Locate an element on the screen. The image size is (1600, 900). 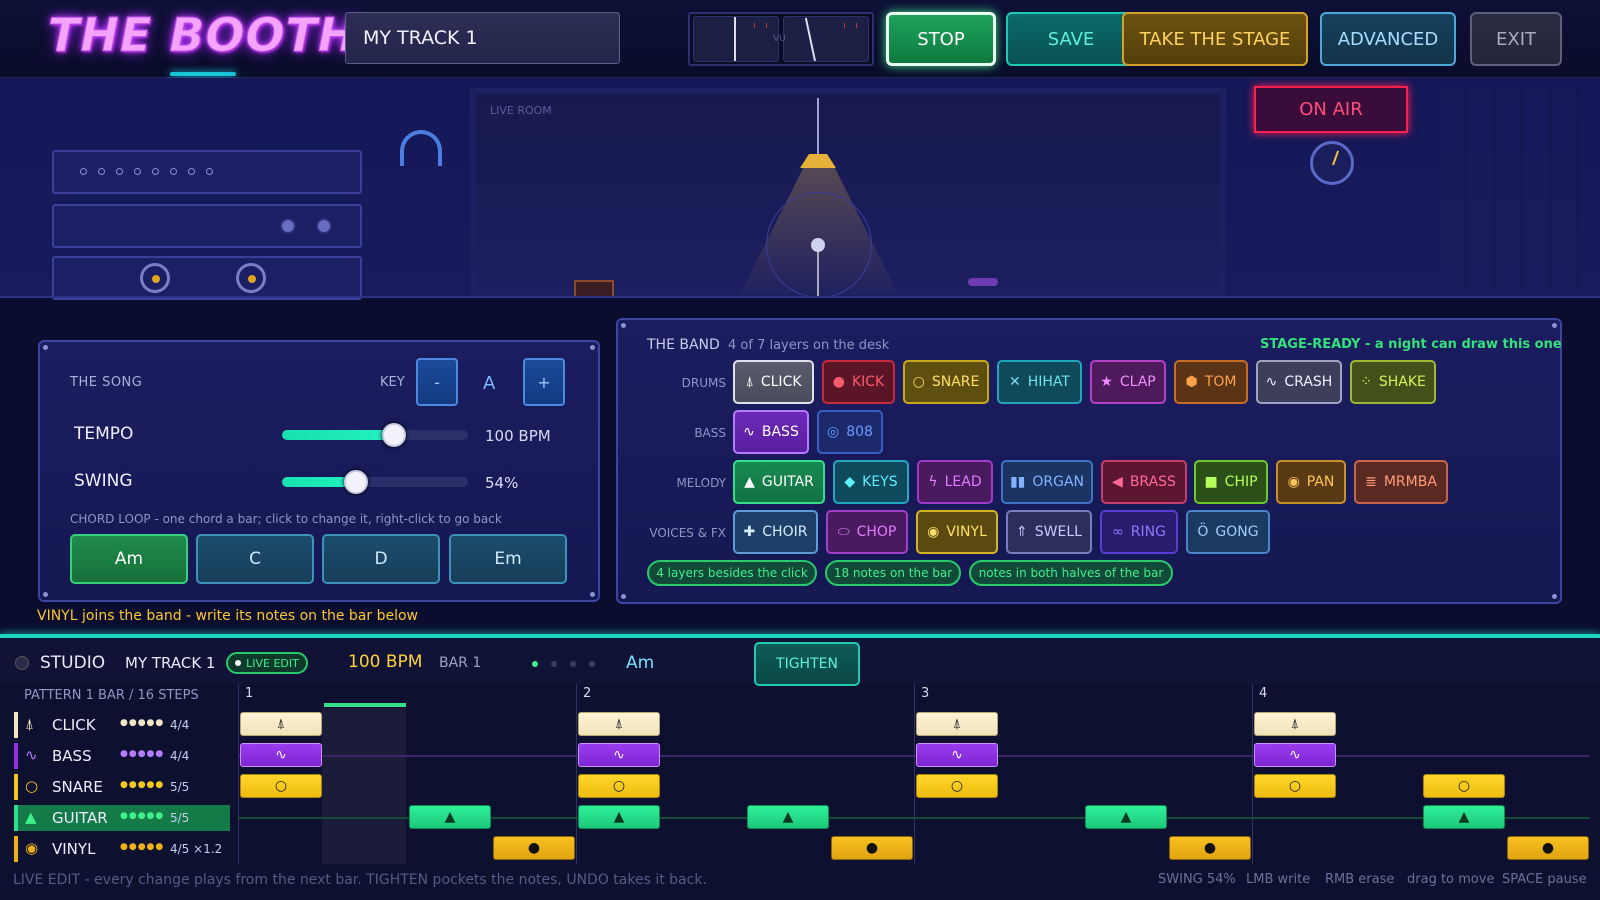
layer-keys: ◆ KEYS is located at coordinates (871, 482).